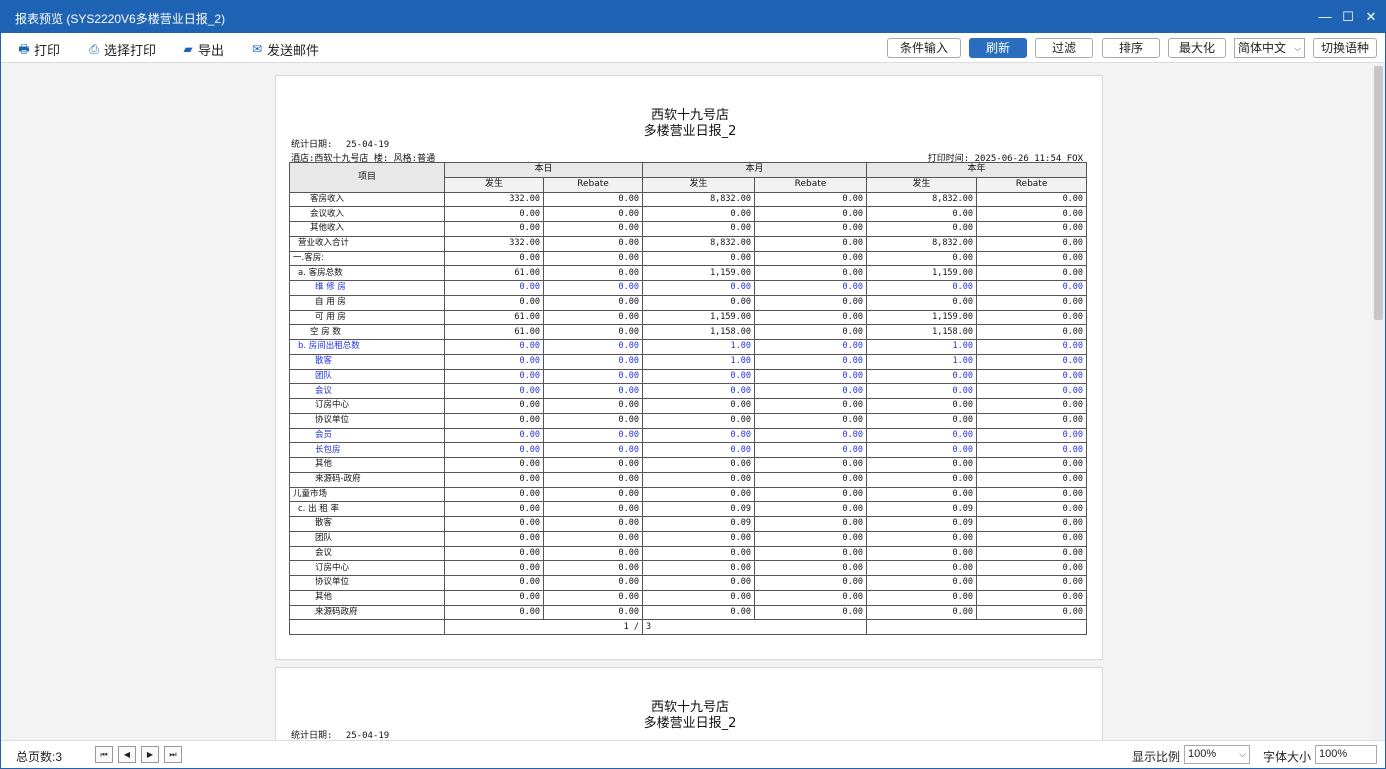  I want to click on stat-date-label-p2: 统计日期:, so click(312, 735).